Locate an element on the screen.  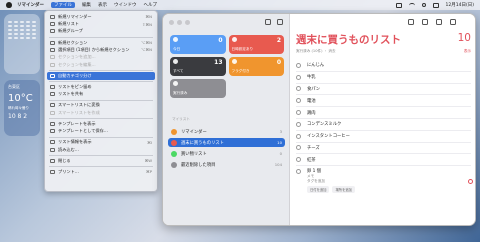
file-menu-item: リストを共有 is located at coordinates (101, 94).